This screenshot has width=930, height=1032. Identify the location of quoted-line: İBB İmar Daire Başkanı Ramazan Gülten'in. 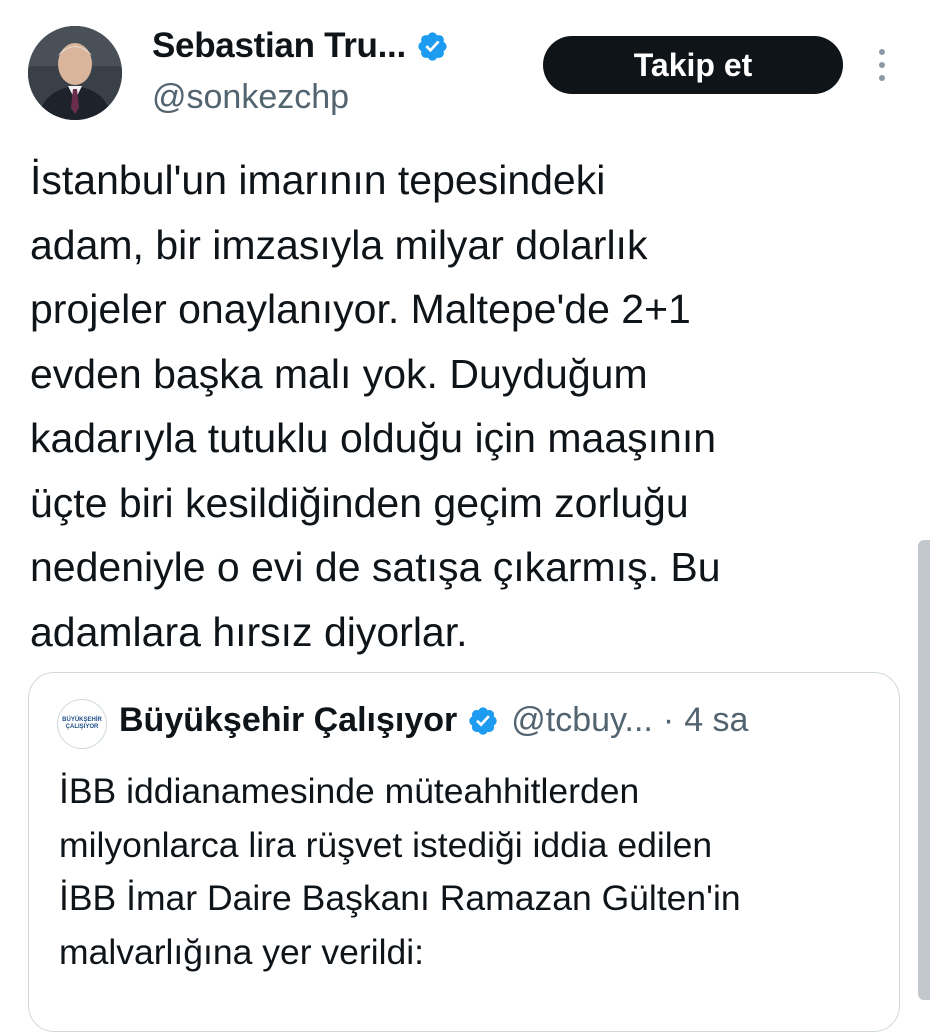
(400, 898).